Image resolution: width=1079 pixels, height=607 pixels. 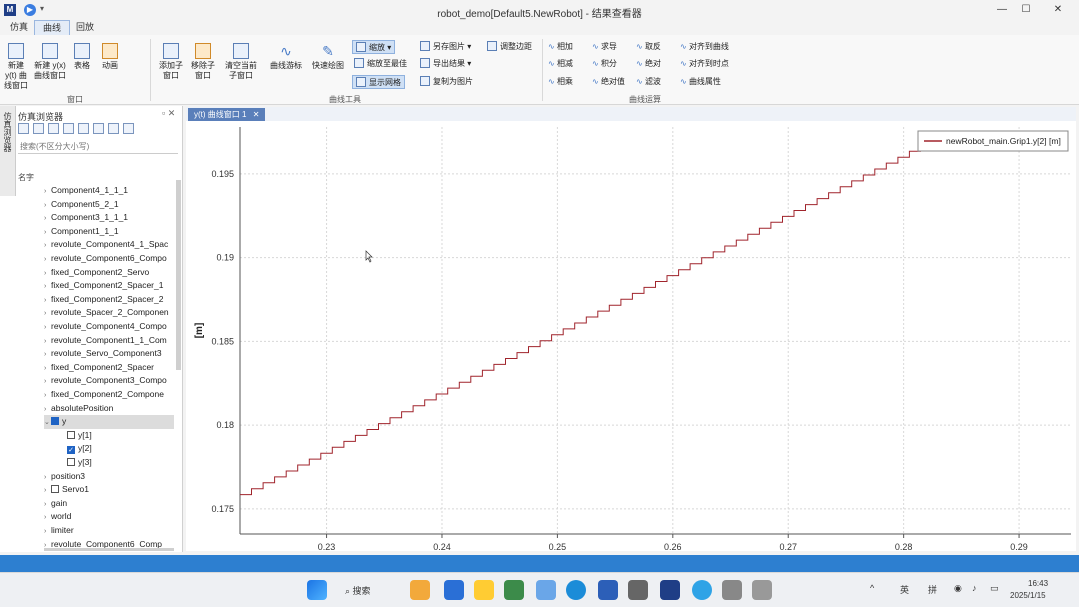 What do you see at coordinates (98, 147) in the screenshot?
I see `search-input` at bounding box center [98, 147].